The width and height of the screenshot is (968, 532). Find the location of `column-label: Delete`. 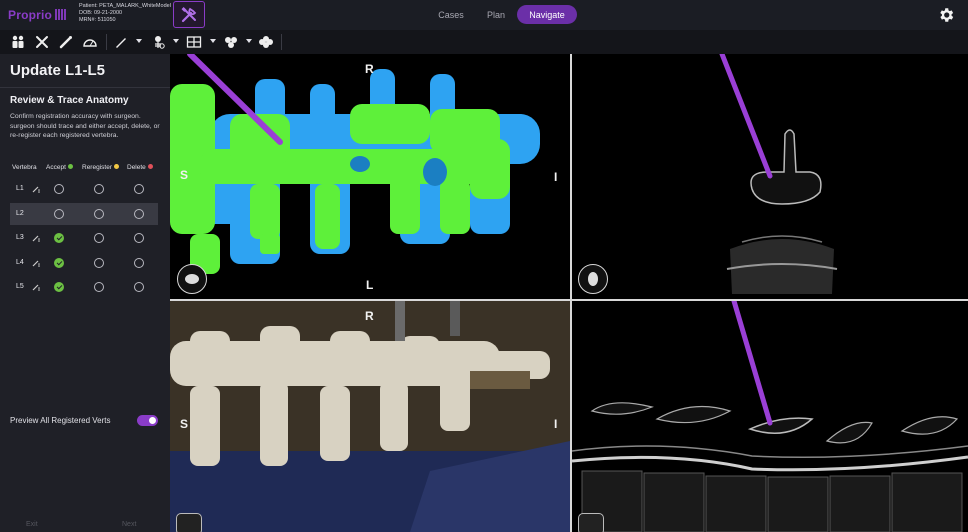

column-label: Delete is located at coordinates (136, 167).